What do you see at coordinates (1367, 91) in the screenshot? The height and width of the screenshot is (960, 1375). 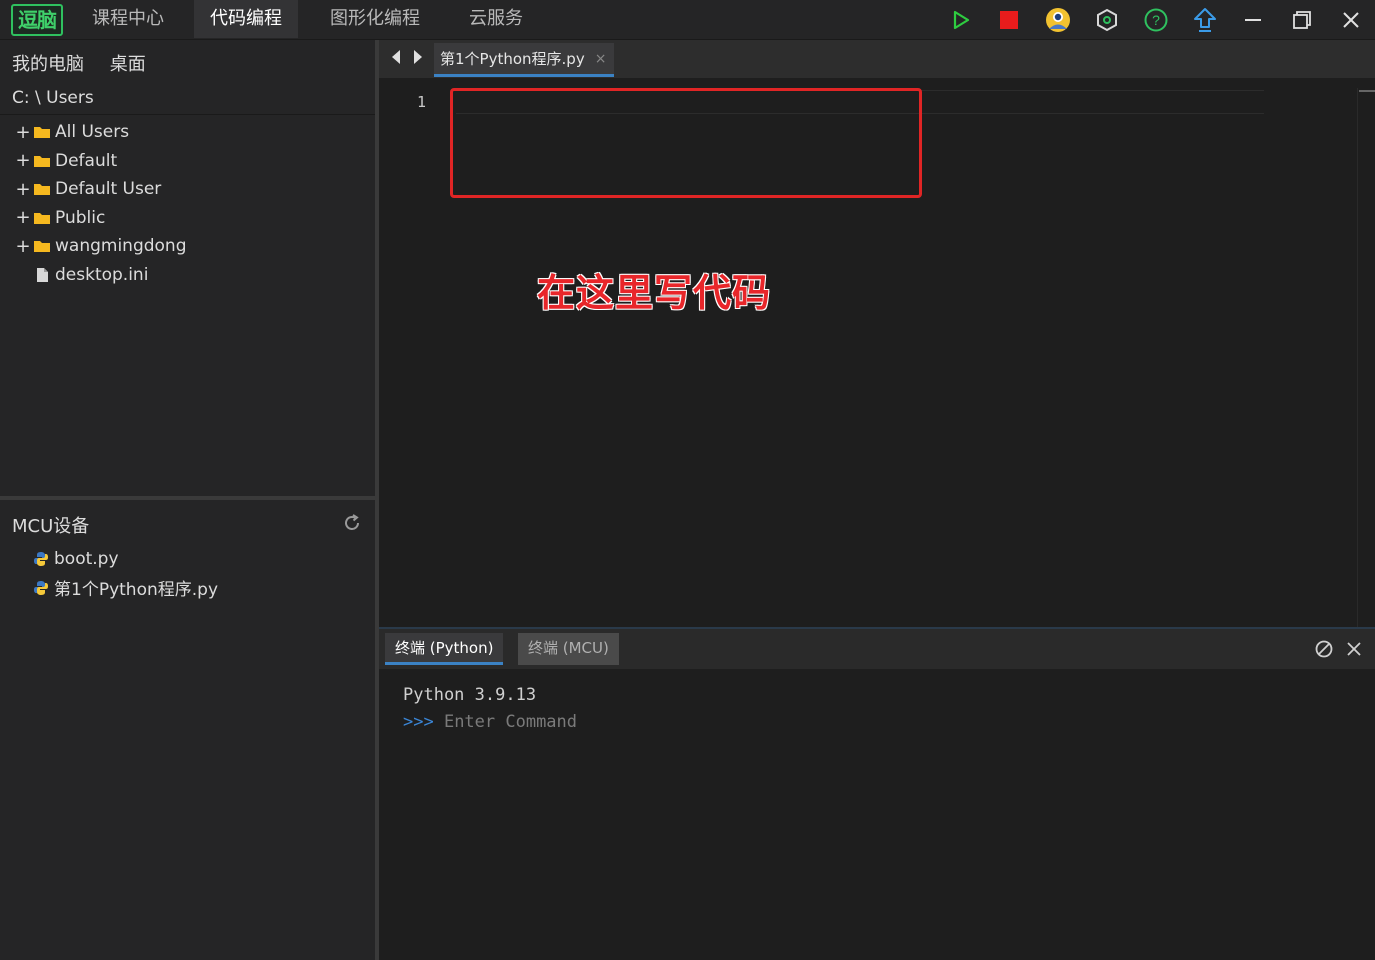 I see `scrollbar-marker` at bounding box center [1367, 91].